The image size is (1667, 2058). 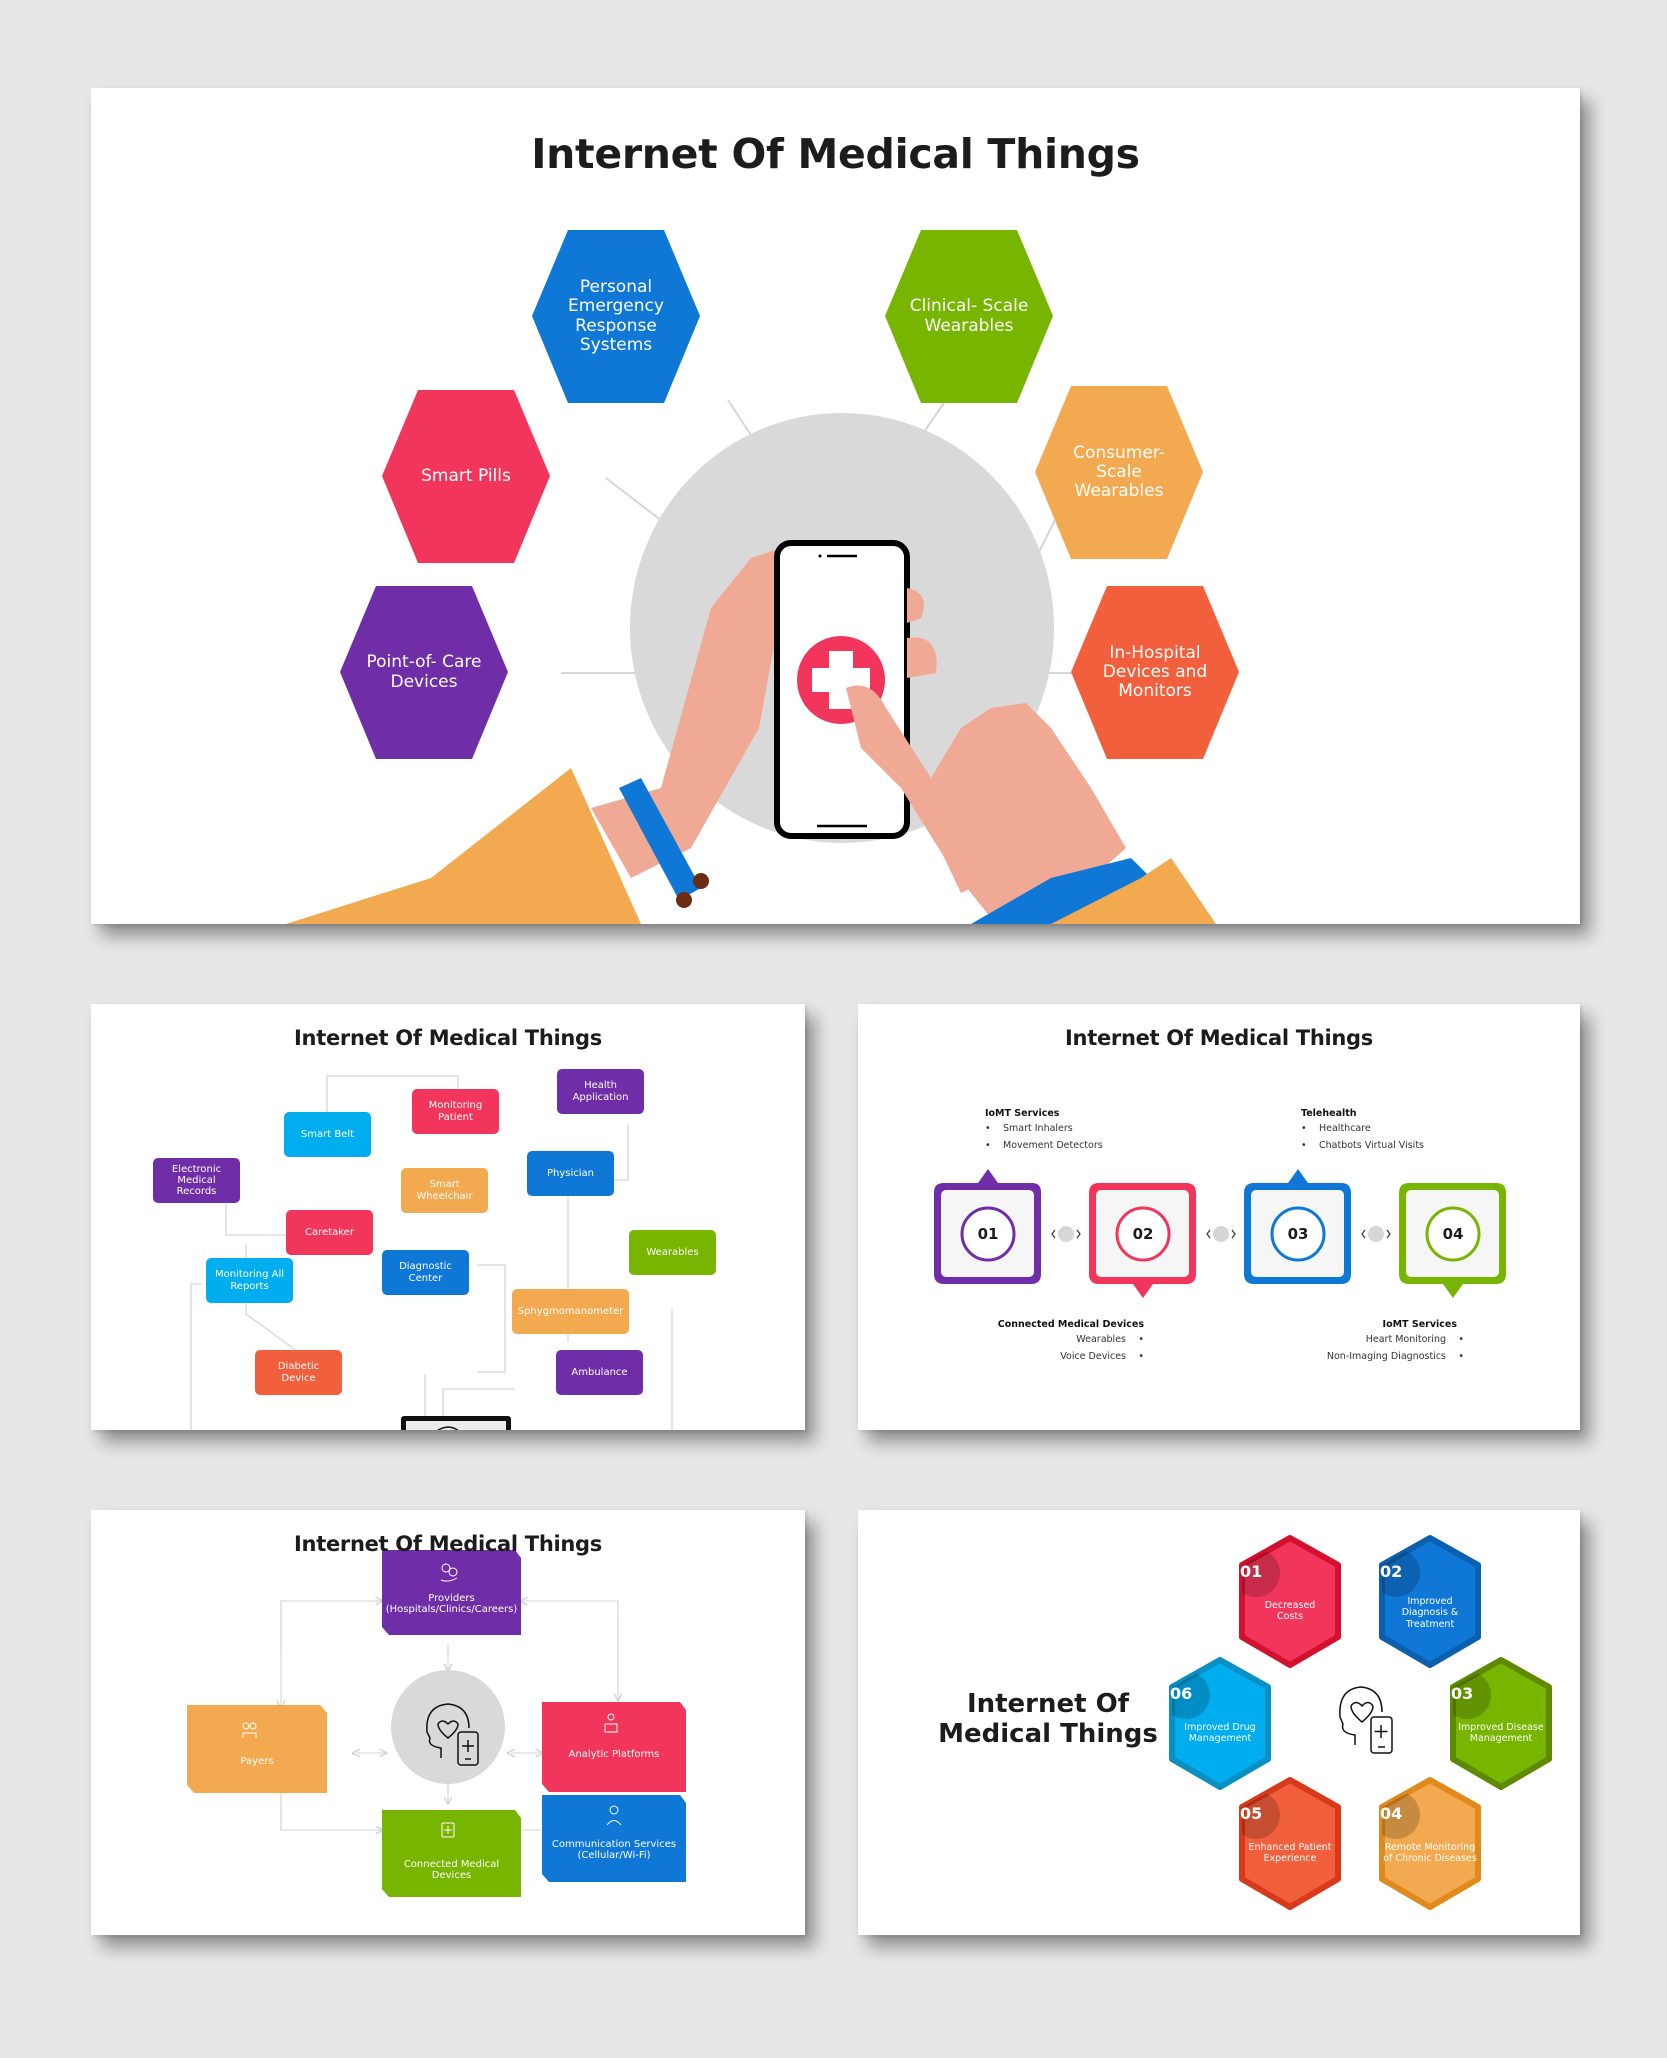 What do you see at coordinates (842, 689) in the screenshot?
I see `phone-illustration` at bounding box center [842, 689].